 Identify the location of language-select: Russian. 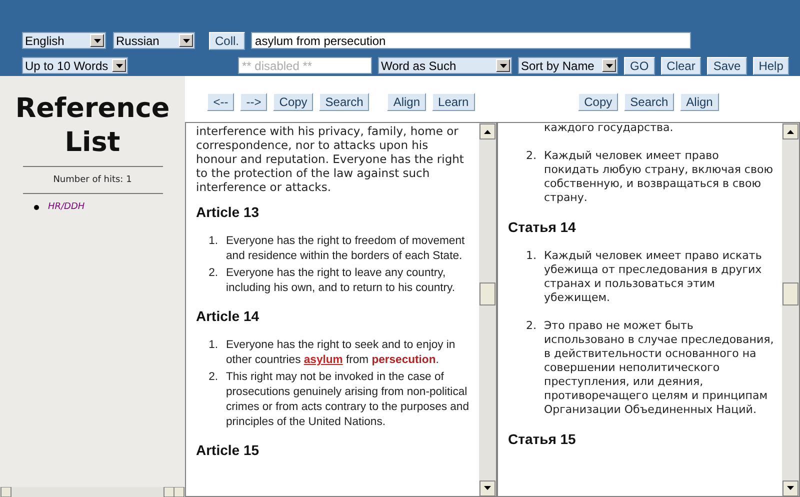
(154, 40).